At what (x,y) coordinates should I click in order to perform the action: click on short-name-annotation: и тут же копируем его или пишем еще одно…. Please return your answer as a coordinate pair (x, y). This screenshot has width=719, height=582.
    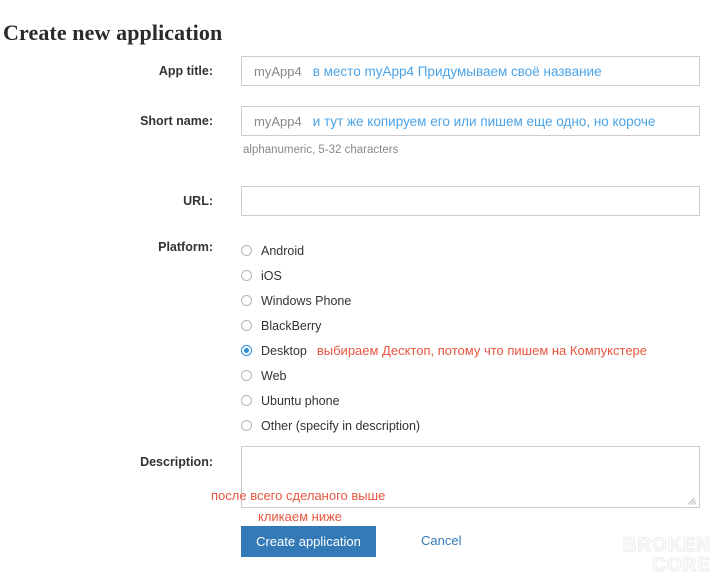
    Looking at the image, I should click on (484, 121).